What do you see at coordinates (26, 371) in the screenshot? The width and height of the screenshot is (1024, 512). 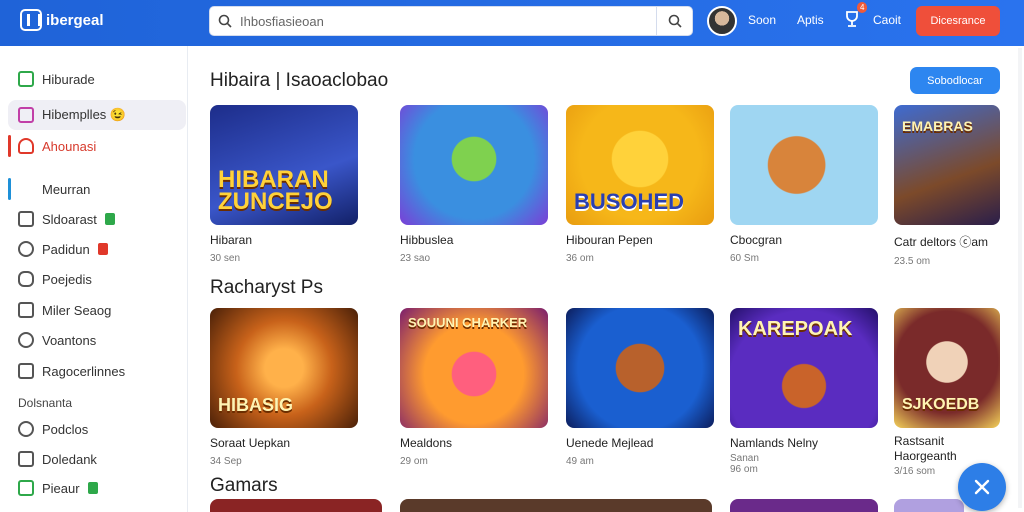 I see `square-icon` at bounding box center [26, 371].